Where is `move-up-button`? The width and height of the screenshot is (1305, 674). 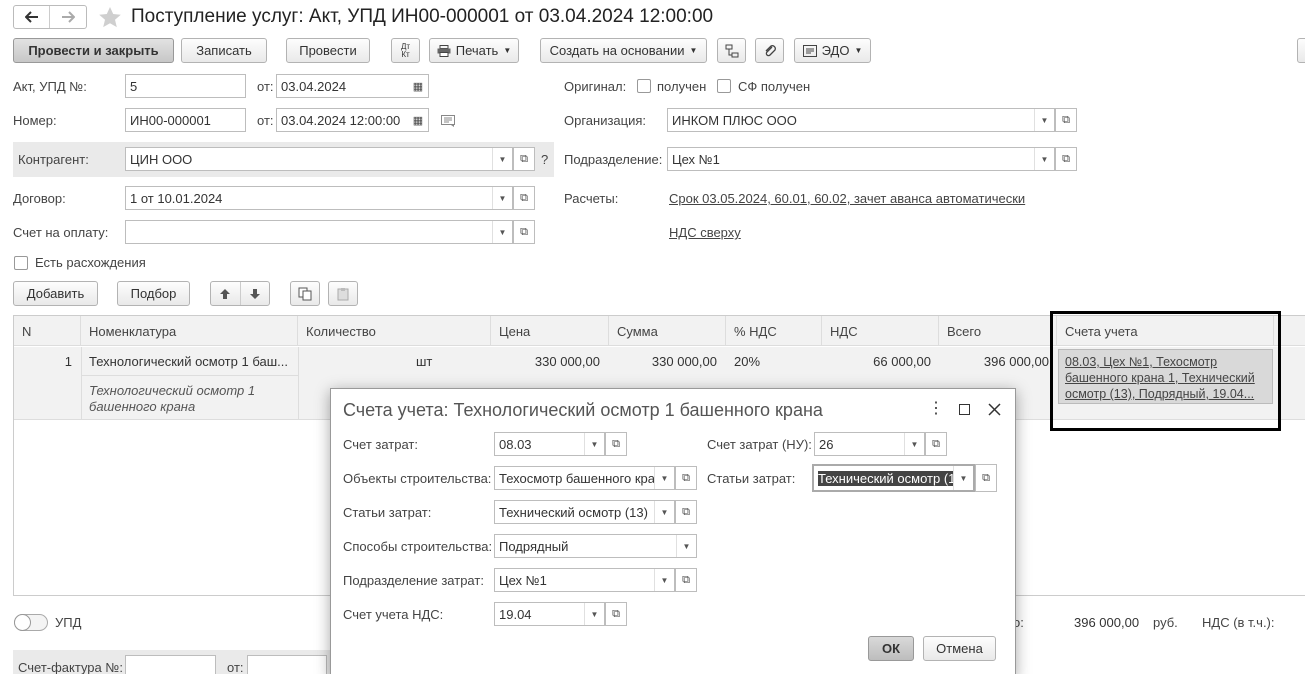
move-up-button is located at coordinates (226, 293).